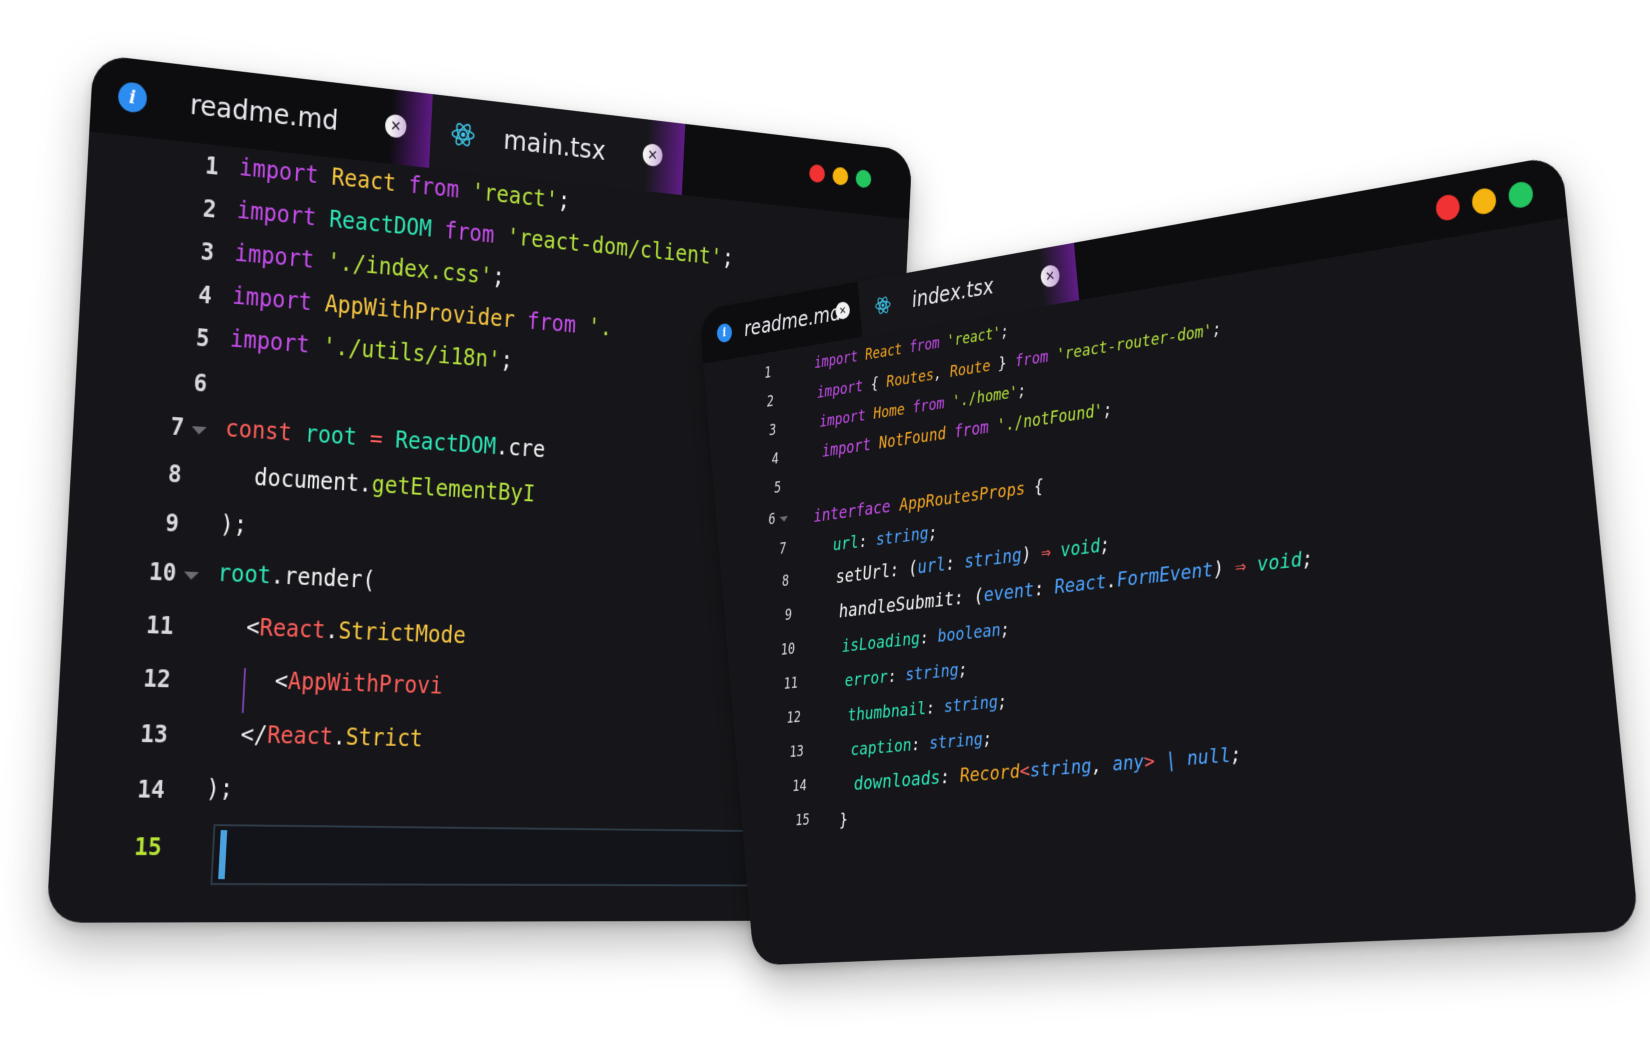 Image resolution: width=1650 pixels, height=1055 pixels. Describe the element at coordinates (902, 535) in the screenshot. I see `type: string` at that location.